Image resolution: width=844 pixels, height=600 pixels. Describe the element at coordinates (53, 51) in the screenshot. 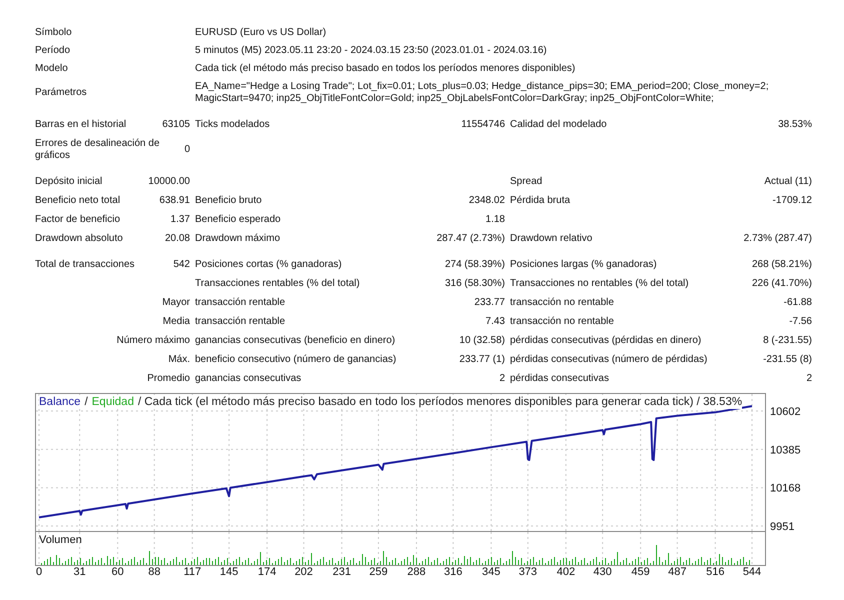

I see `field-label: Período` at that location.